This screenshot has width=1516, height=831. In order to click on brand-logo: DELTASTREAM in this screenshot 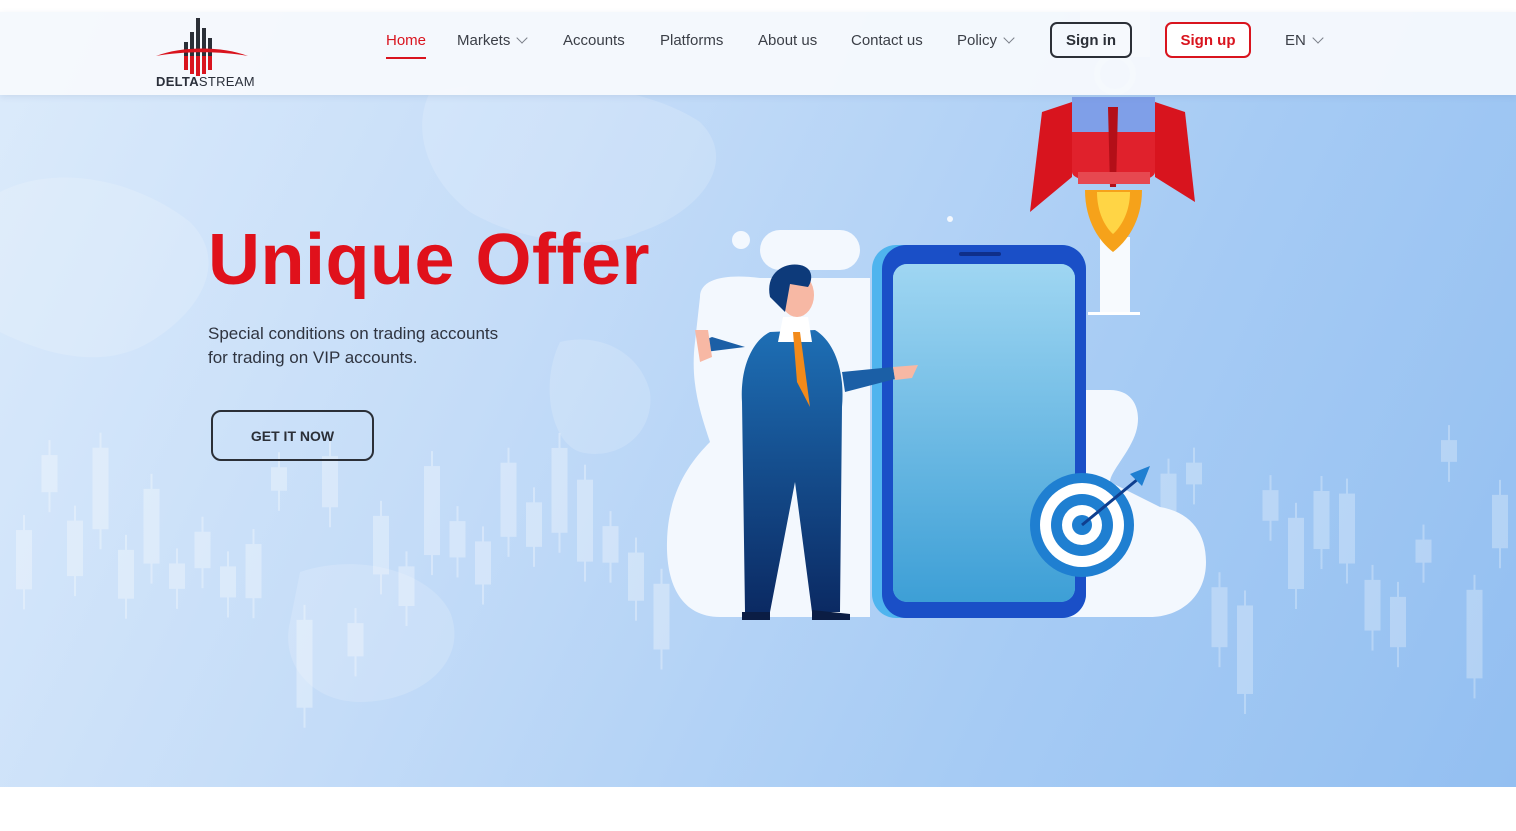, I will do `click(207, 55)`.